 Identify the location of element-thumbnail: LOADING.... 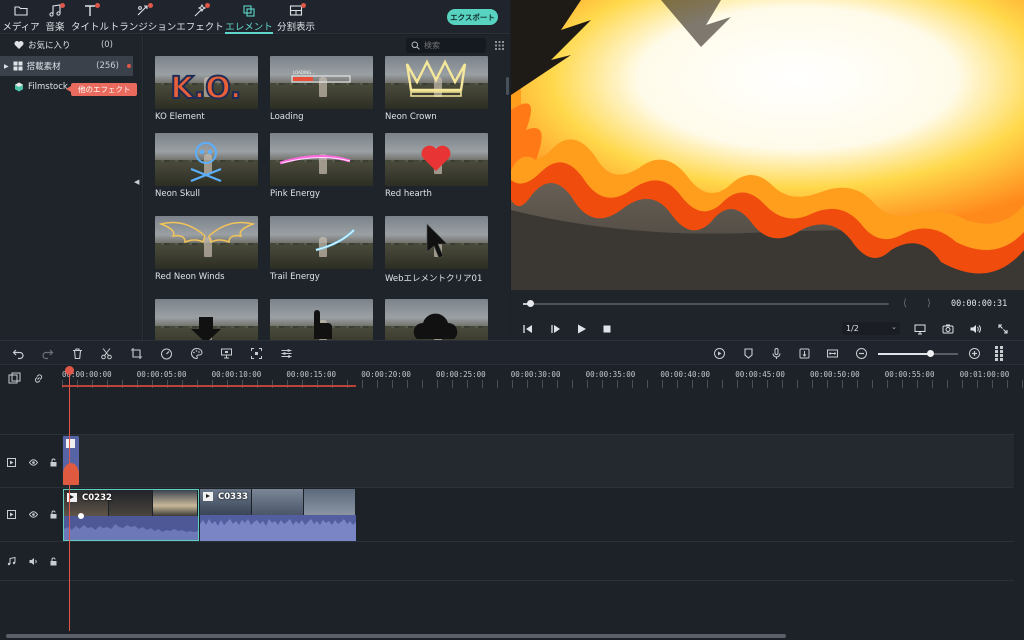
(321, 82).